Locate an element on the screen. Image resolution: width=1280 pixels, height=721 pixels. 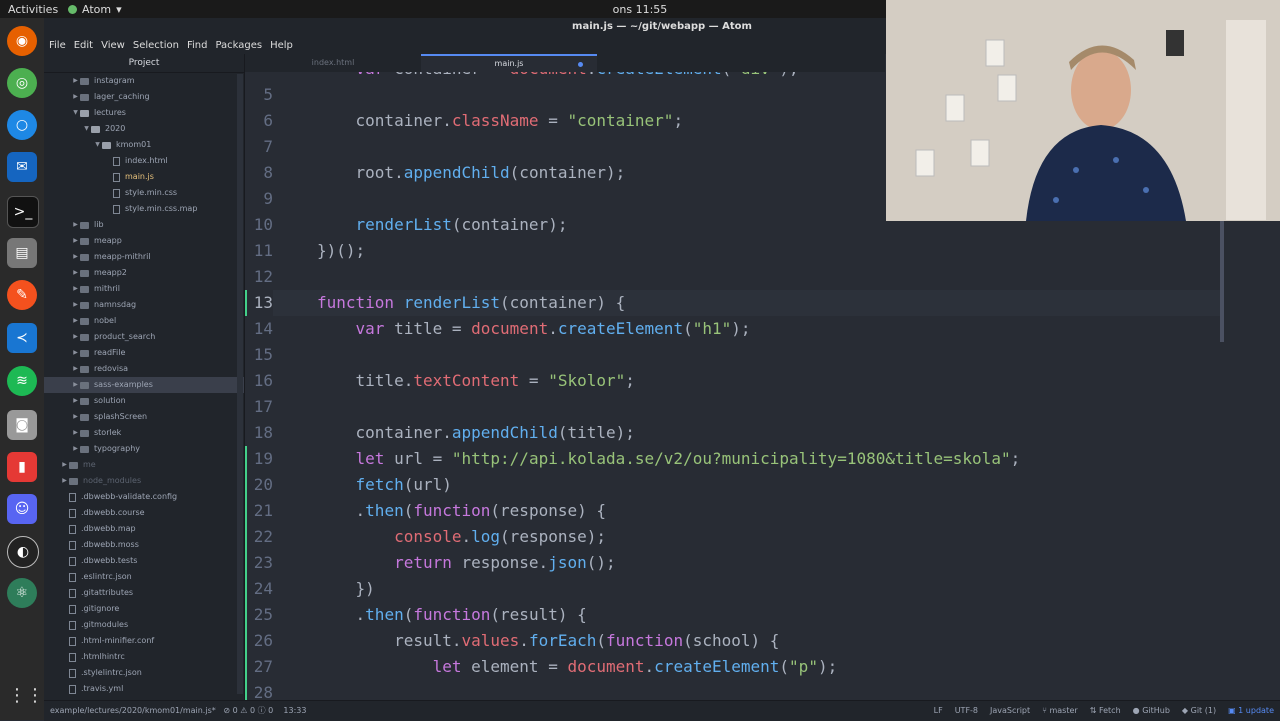
menu-find: Find is located at coordinates (197, 45).